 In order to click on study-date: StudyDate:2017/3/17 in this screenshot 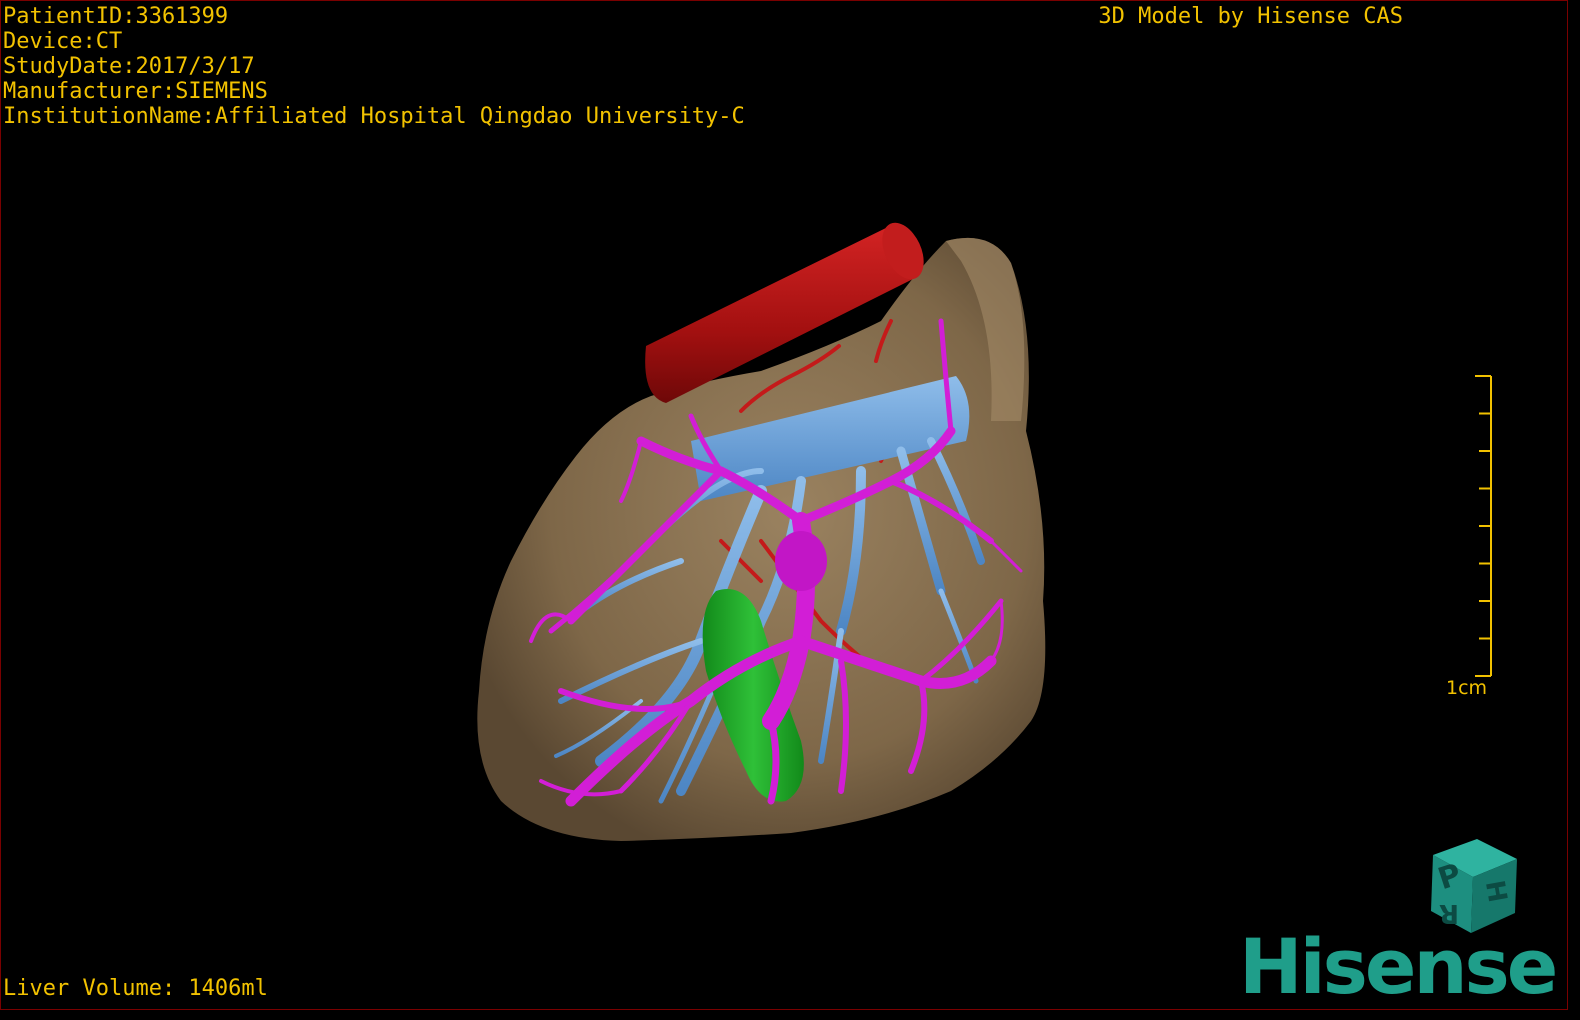, I will do `click(129, 66)`.